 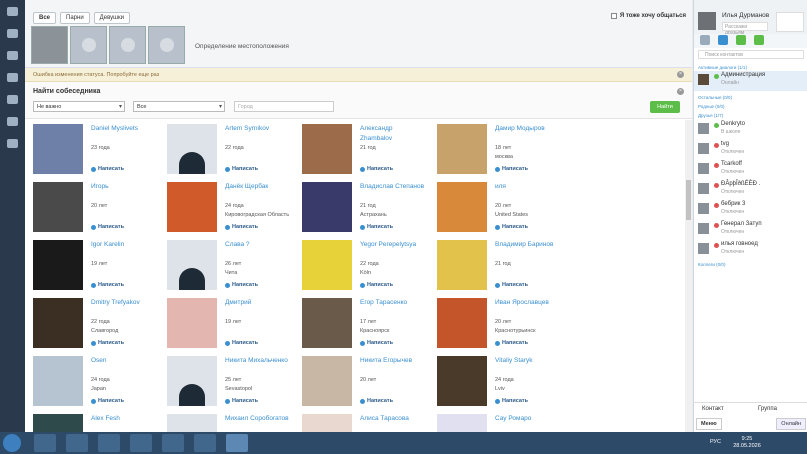 I want to click on language-indicator: РУС, so click(x=715, y=442).